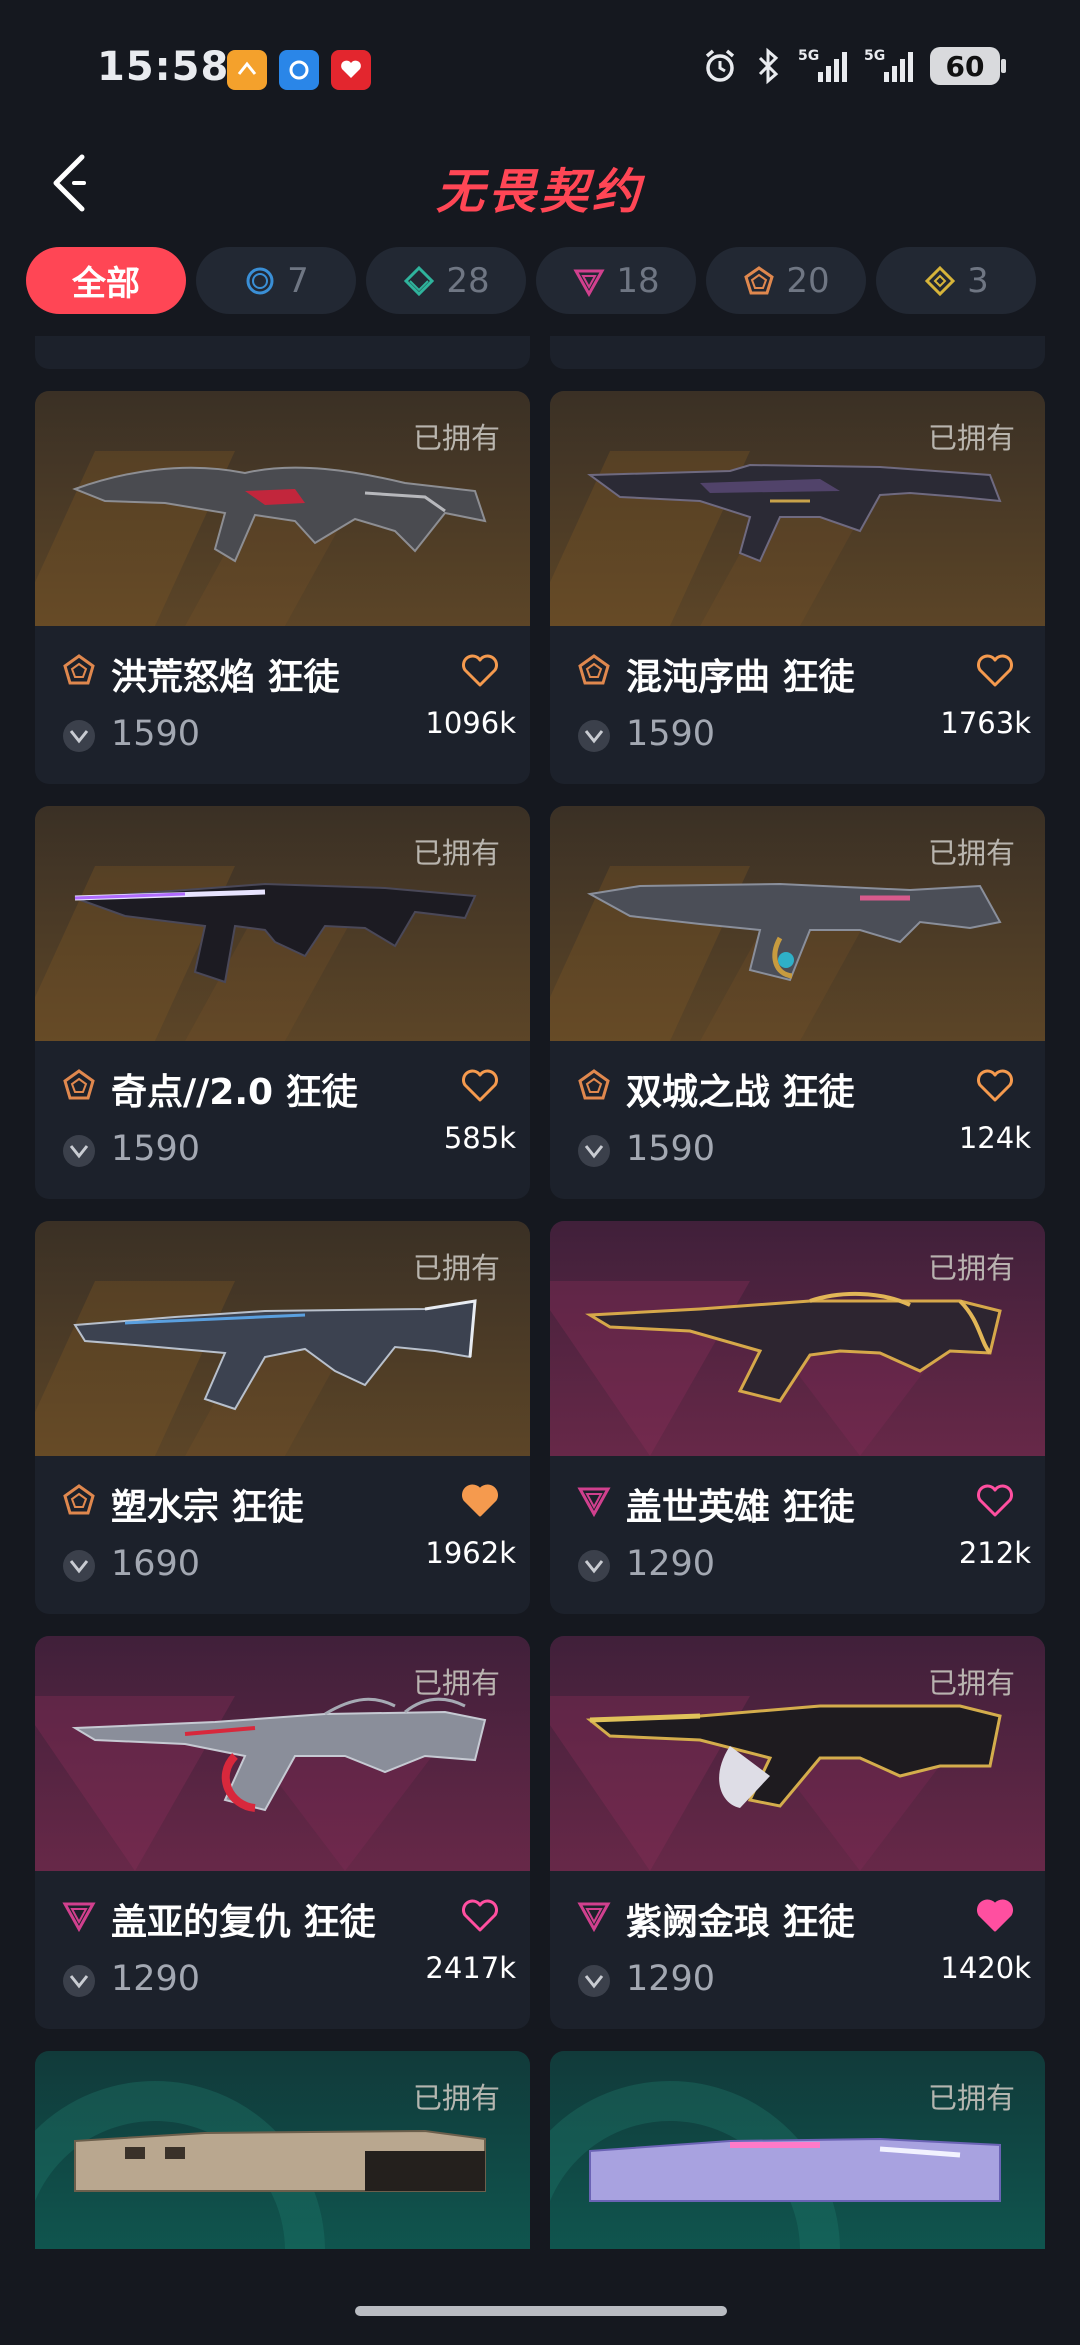 The height and width of the screenshot is (2345, 1080). What do you see at coordinates (531, 280) in the screenshot?
I see `tier-filter-bar: 全部 7 28 18 20 3` at bounding box center [531, 280].